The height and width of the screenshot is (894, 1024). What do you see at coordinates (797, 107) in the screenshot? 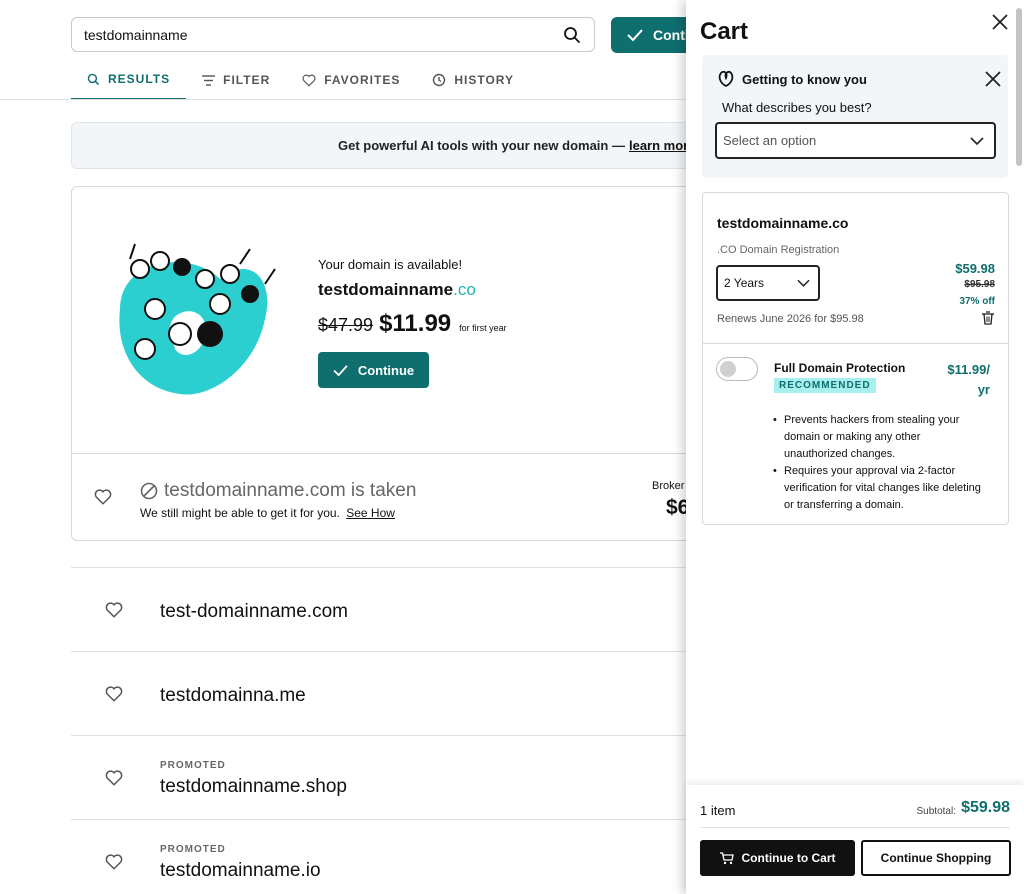
I see `describe-question: What describes you best?` at bounding box center [797, 107].